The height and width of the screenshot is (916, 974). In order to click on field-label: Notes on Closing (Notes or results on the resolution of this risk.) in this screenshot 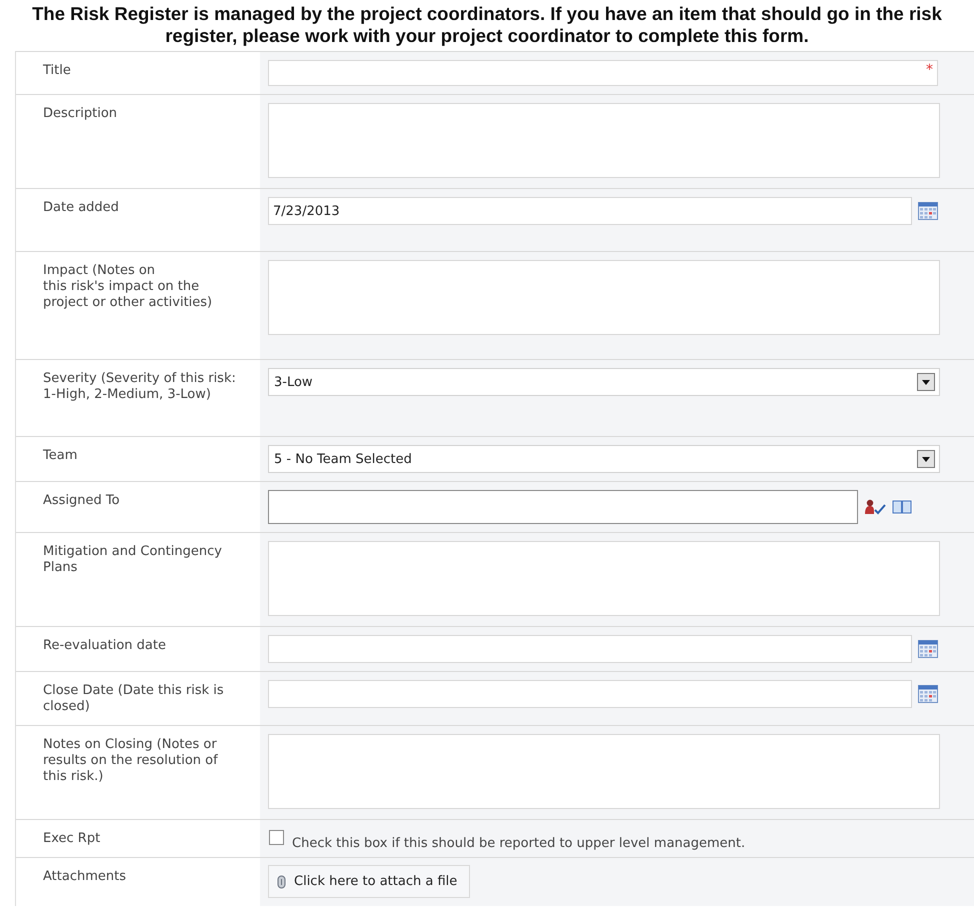, I will do `click(131, 761)`.